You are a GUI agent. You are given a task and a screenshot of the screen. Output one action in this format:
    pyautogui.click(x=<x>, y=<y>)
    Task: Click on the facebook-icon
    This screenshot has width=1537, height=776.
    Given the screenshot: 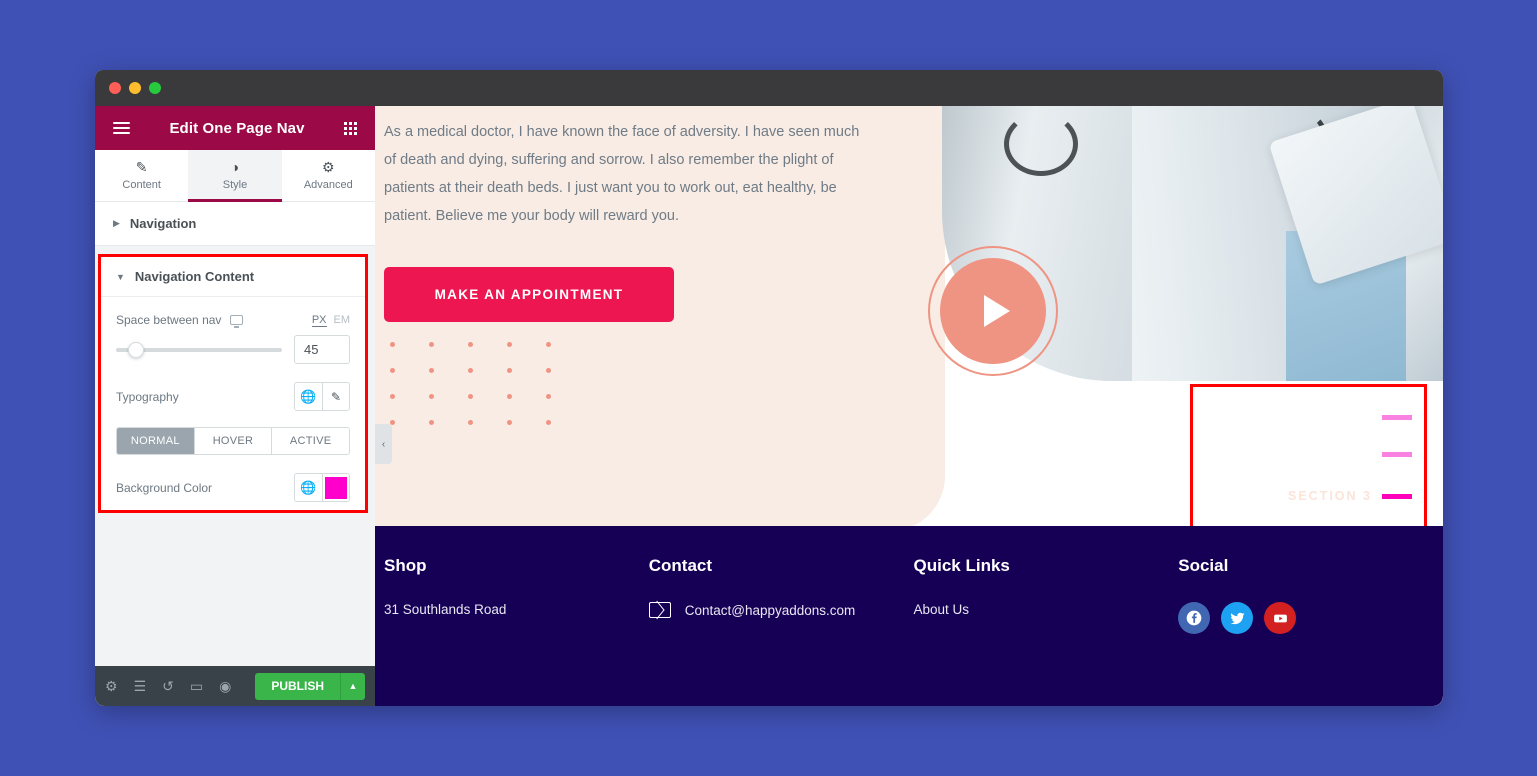 What is the action you would take?
    pyautogui.click(x=1194, y=618)
    